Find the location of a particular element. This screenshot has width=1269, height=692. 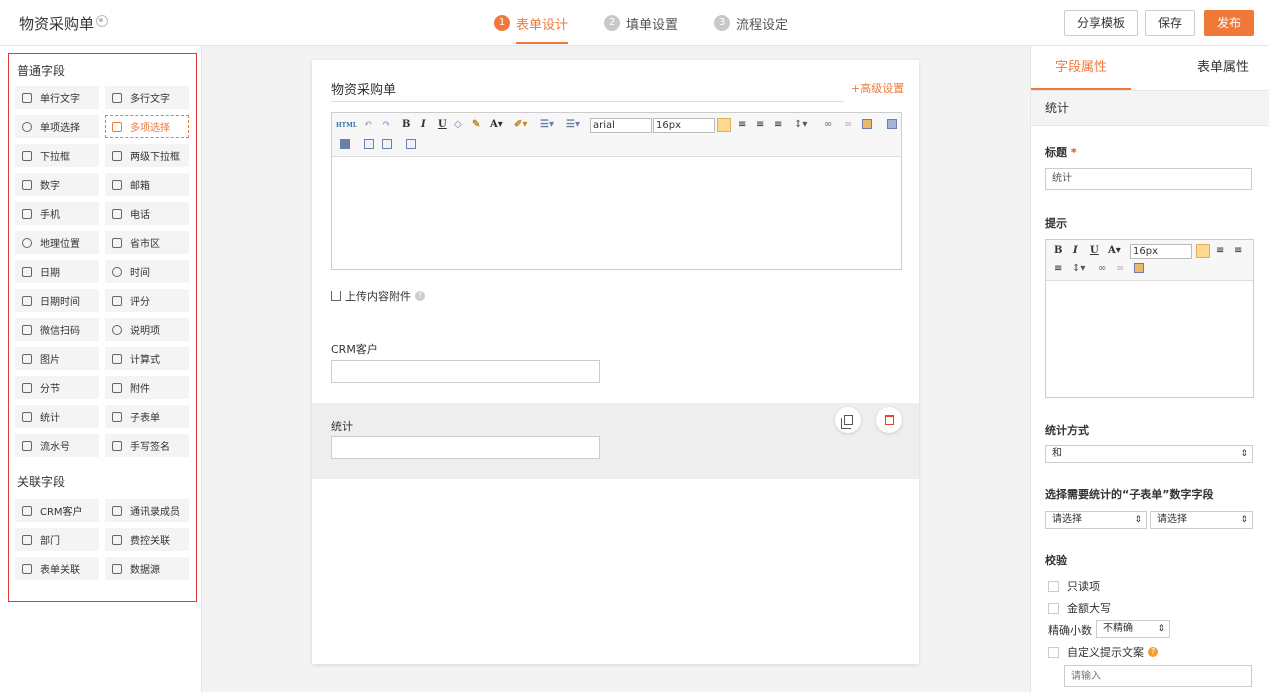

palette-item-section: 分节 is located at coordinates (57, 387).